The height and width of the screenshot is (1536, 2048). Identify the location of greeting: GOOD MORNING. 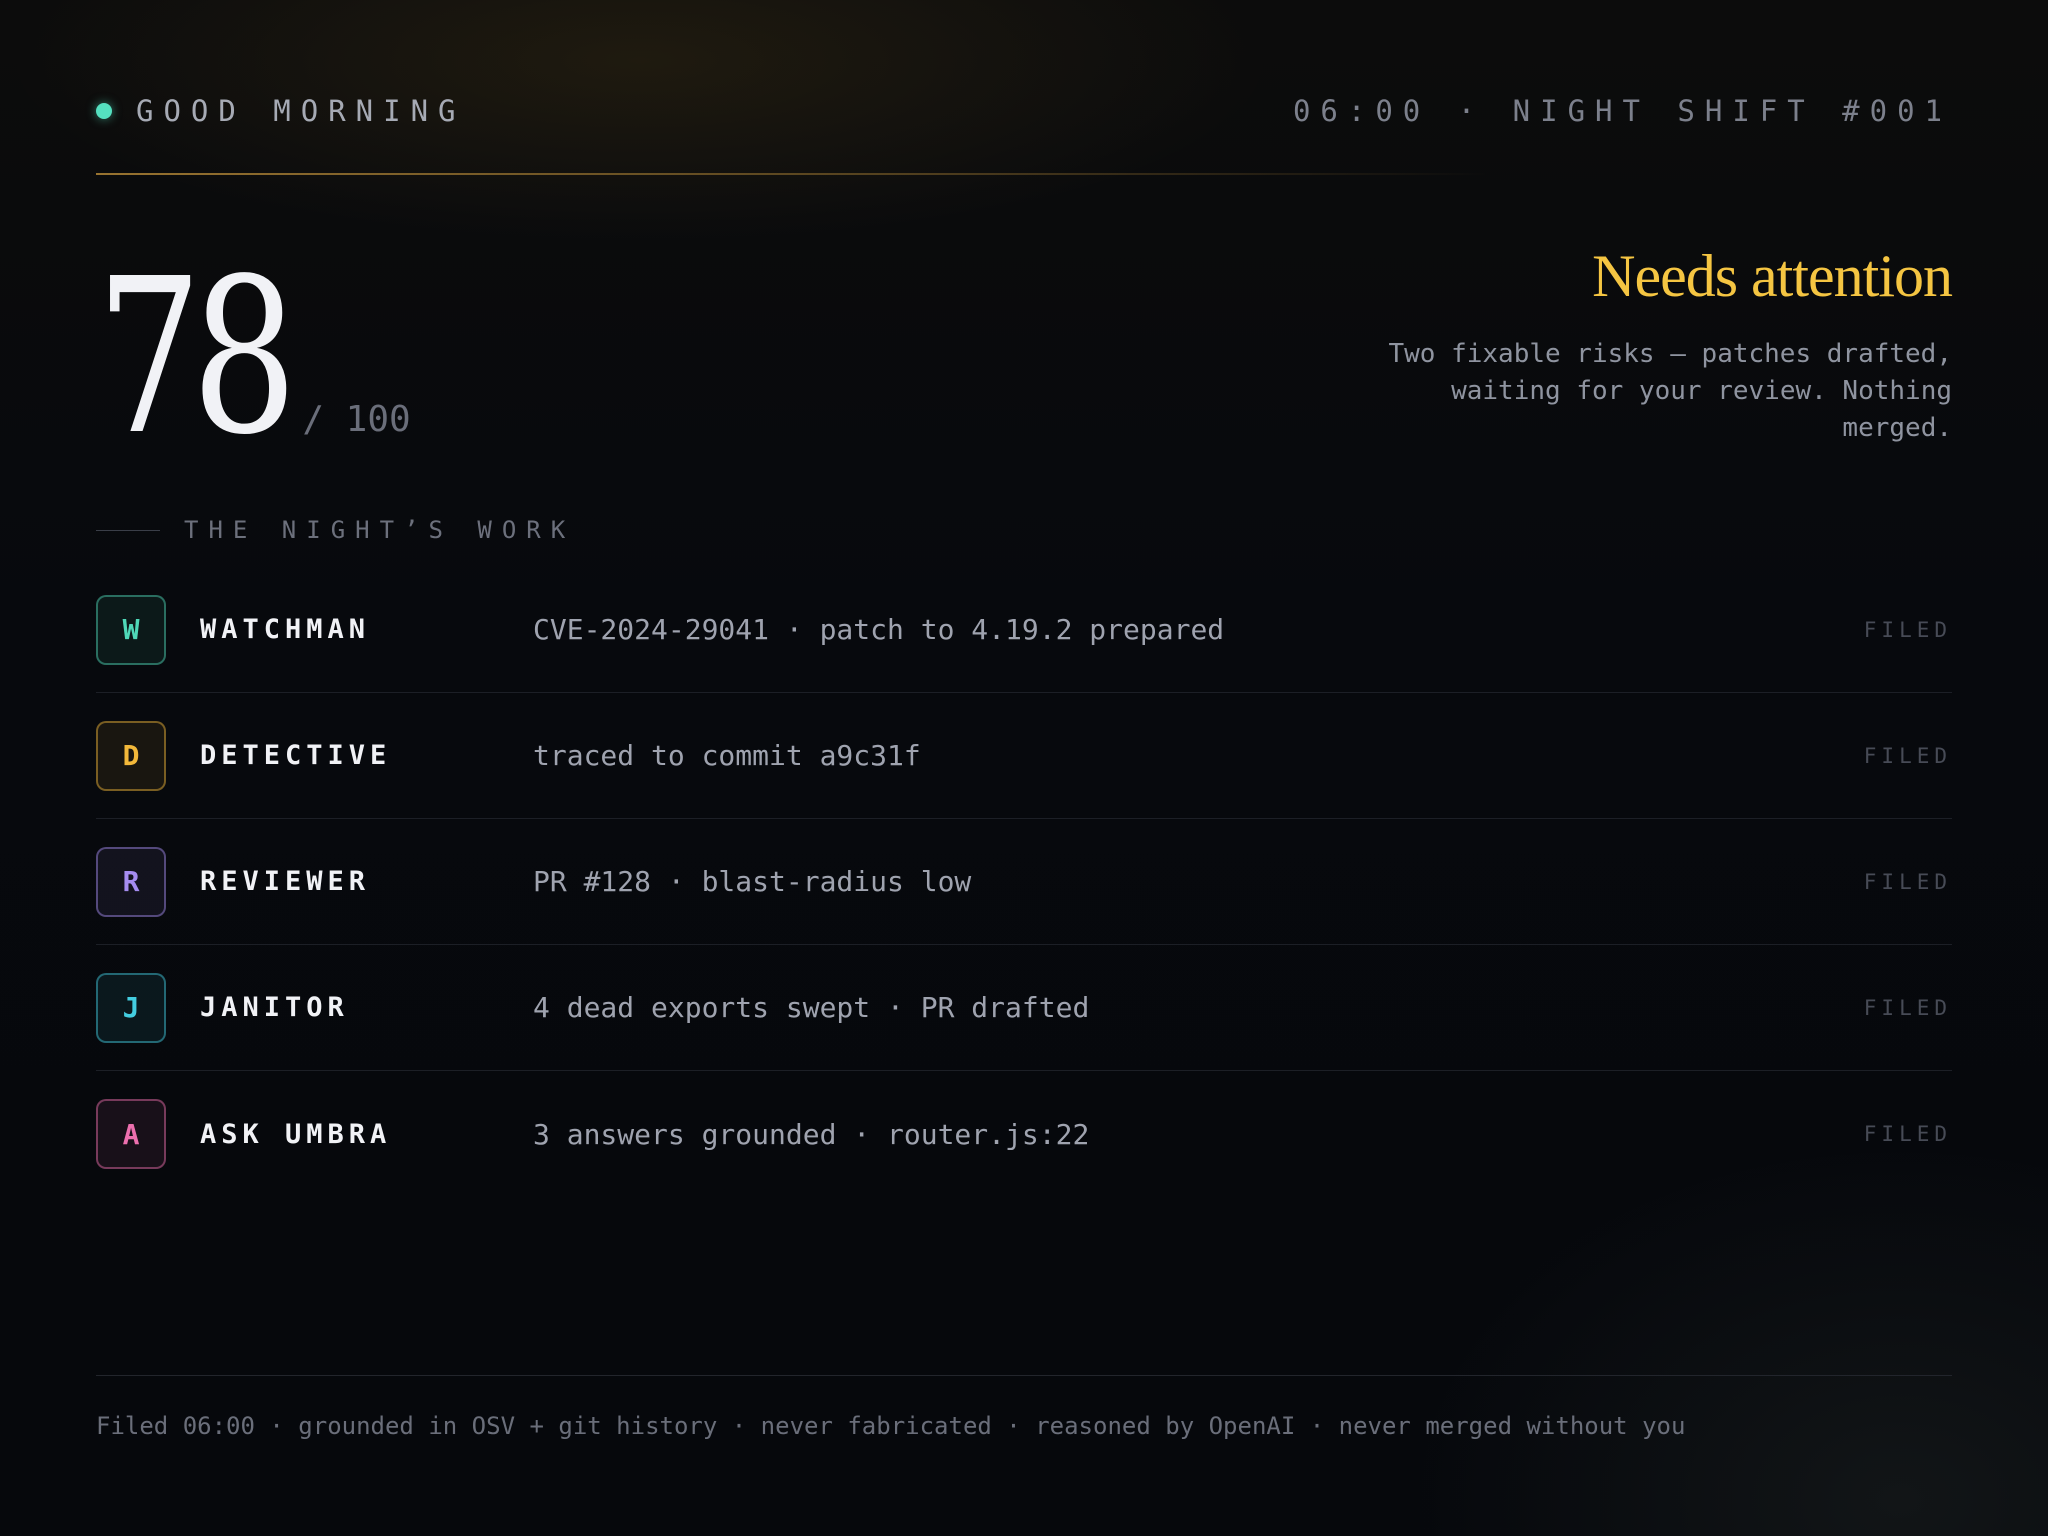
(281, 111).